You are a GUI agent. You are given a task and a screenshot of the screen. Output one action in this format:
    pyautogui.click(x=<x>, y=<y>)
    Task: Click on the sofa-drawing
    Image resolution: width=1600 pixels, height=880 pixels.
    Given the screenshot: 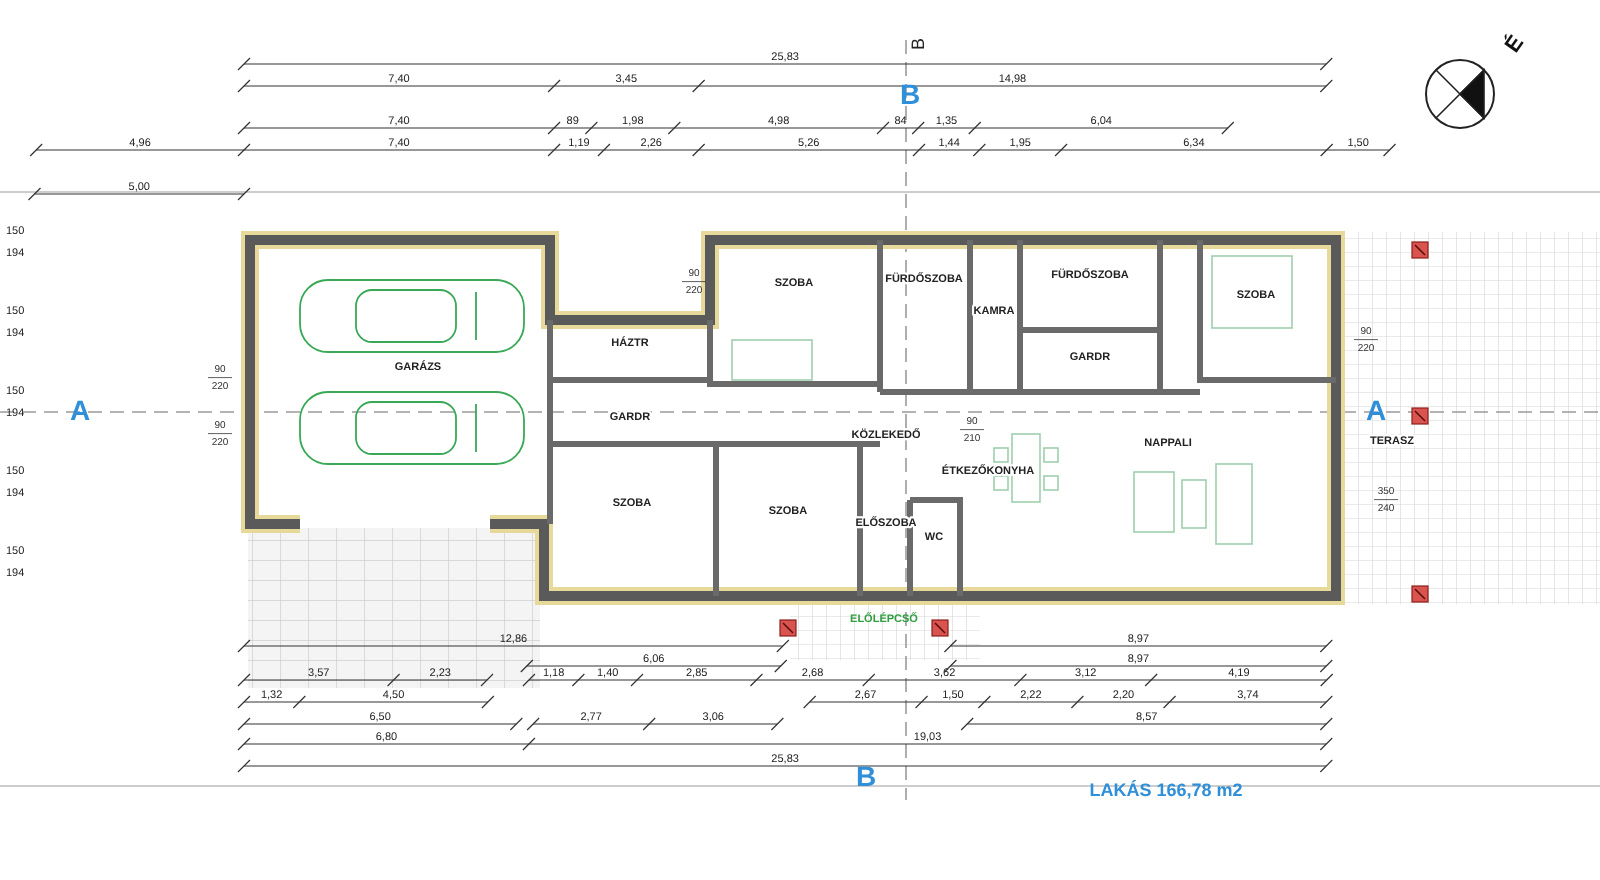 What is the action you would take?
    pyautogui.click(x=1193, y=504)
    